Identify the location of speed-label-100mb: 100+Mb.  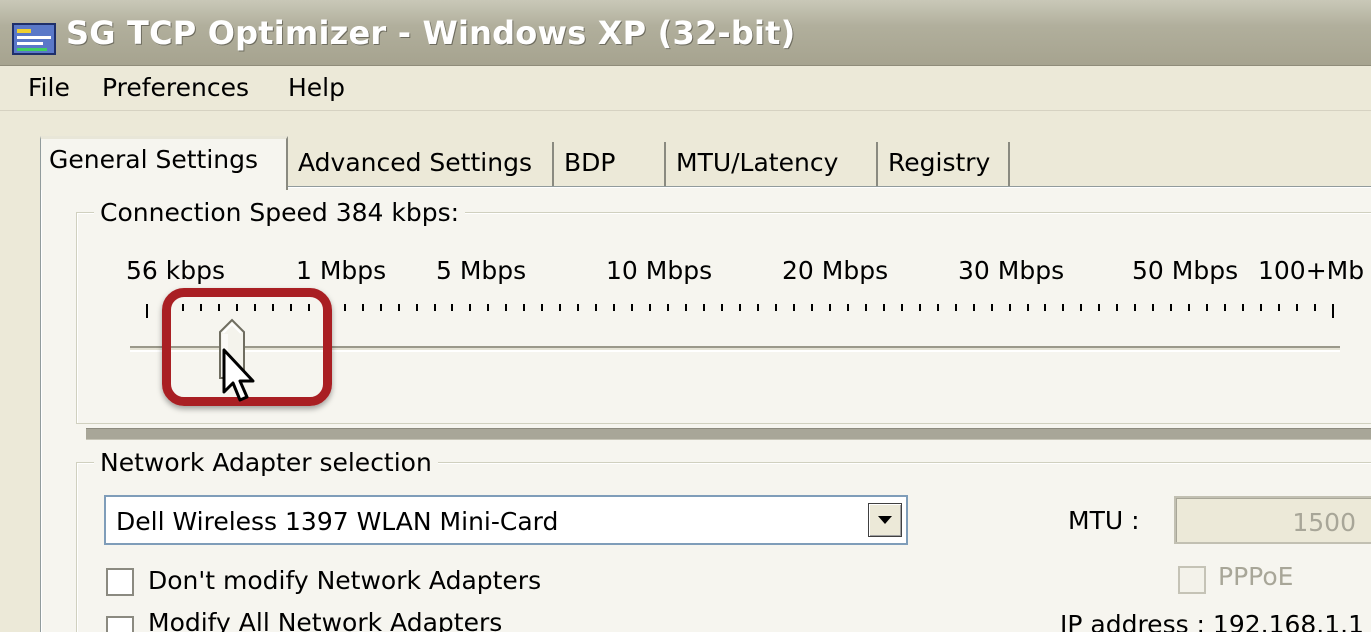
(1311, 270).